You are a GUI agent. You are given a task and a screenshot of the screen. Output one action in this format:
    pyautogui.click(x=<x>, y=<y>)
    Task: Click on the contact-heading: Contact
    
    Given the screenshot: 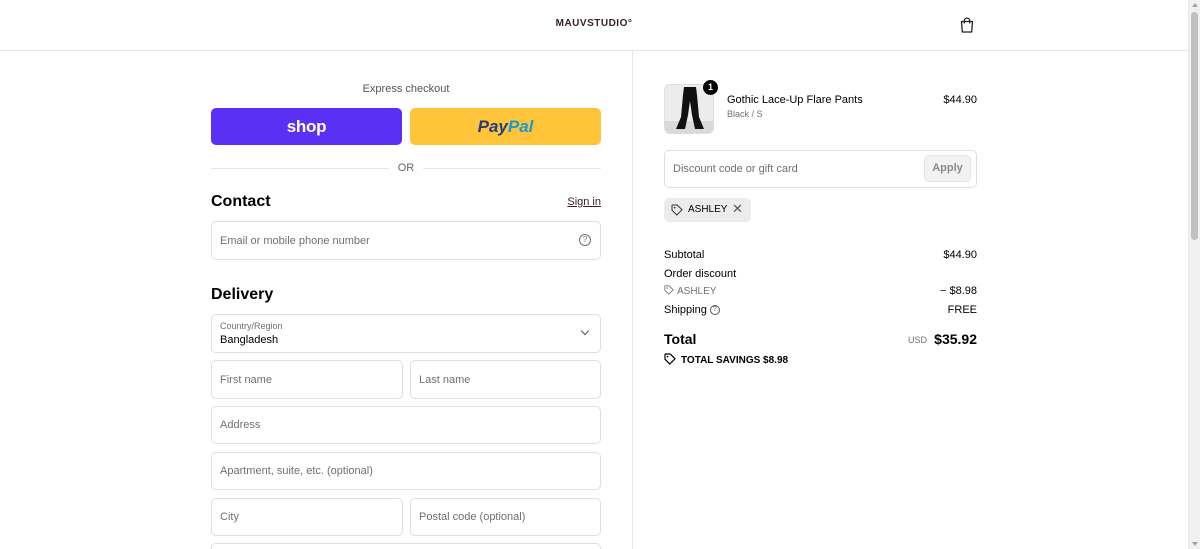 What is the action you would take?
    pyautogui.click(x=241, y=201)
    